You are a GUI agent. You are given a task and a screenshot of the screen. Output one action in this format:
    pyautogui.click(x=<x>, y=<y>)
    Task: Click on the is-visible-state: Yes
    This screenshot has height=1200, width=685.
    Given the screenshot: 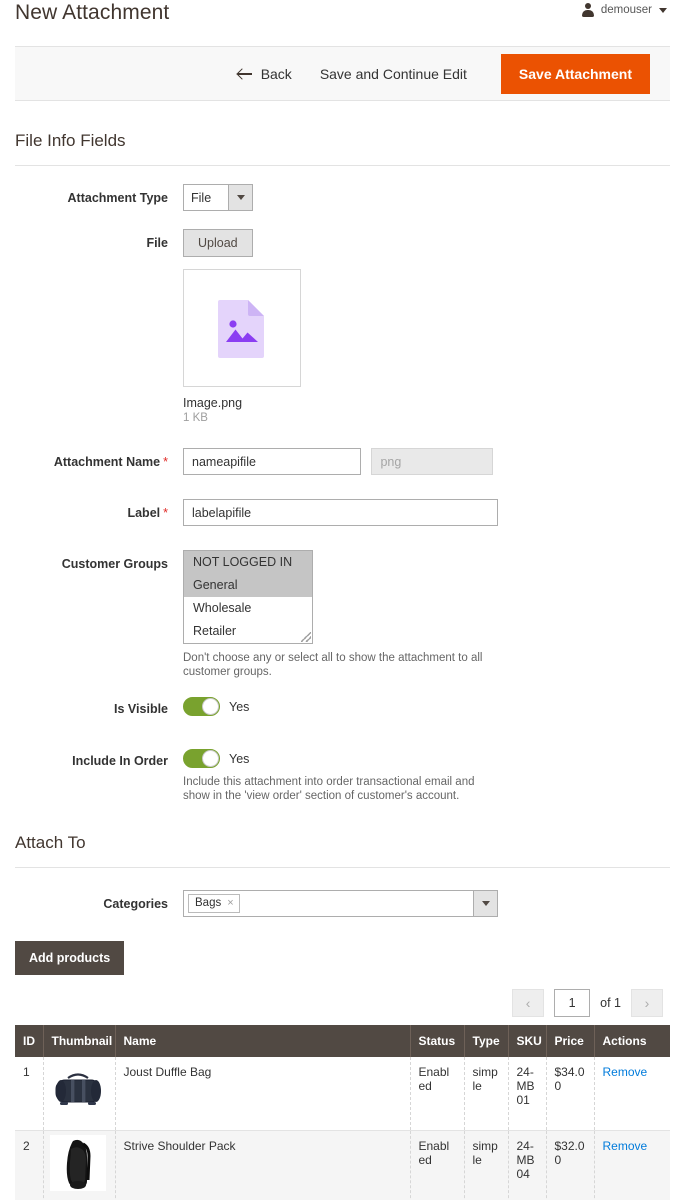 What is the action you would take?
    pyautogui.click(x=239, y=706)
    